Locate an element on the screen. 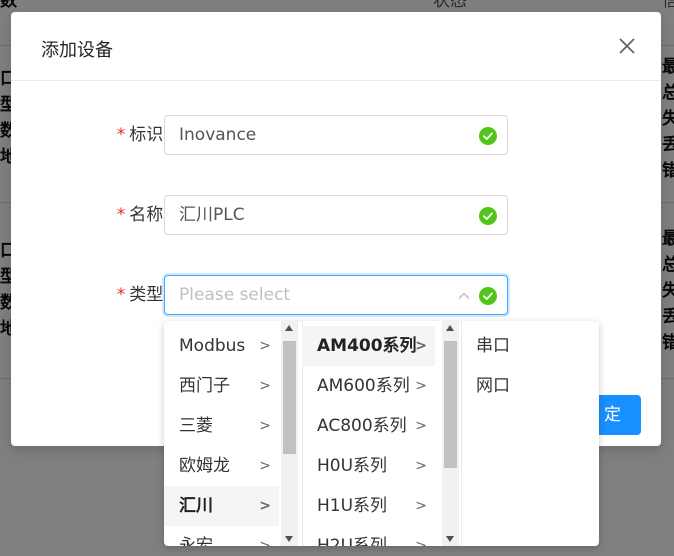 Image resolution: width=674 pixels, height=556 pixels. form-row-type: * 类型: Please select is located at coordinates (336, 295).